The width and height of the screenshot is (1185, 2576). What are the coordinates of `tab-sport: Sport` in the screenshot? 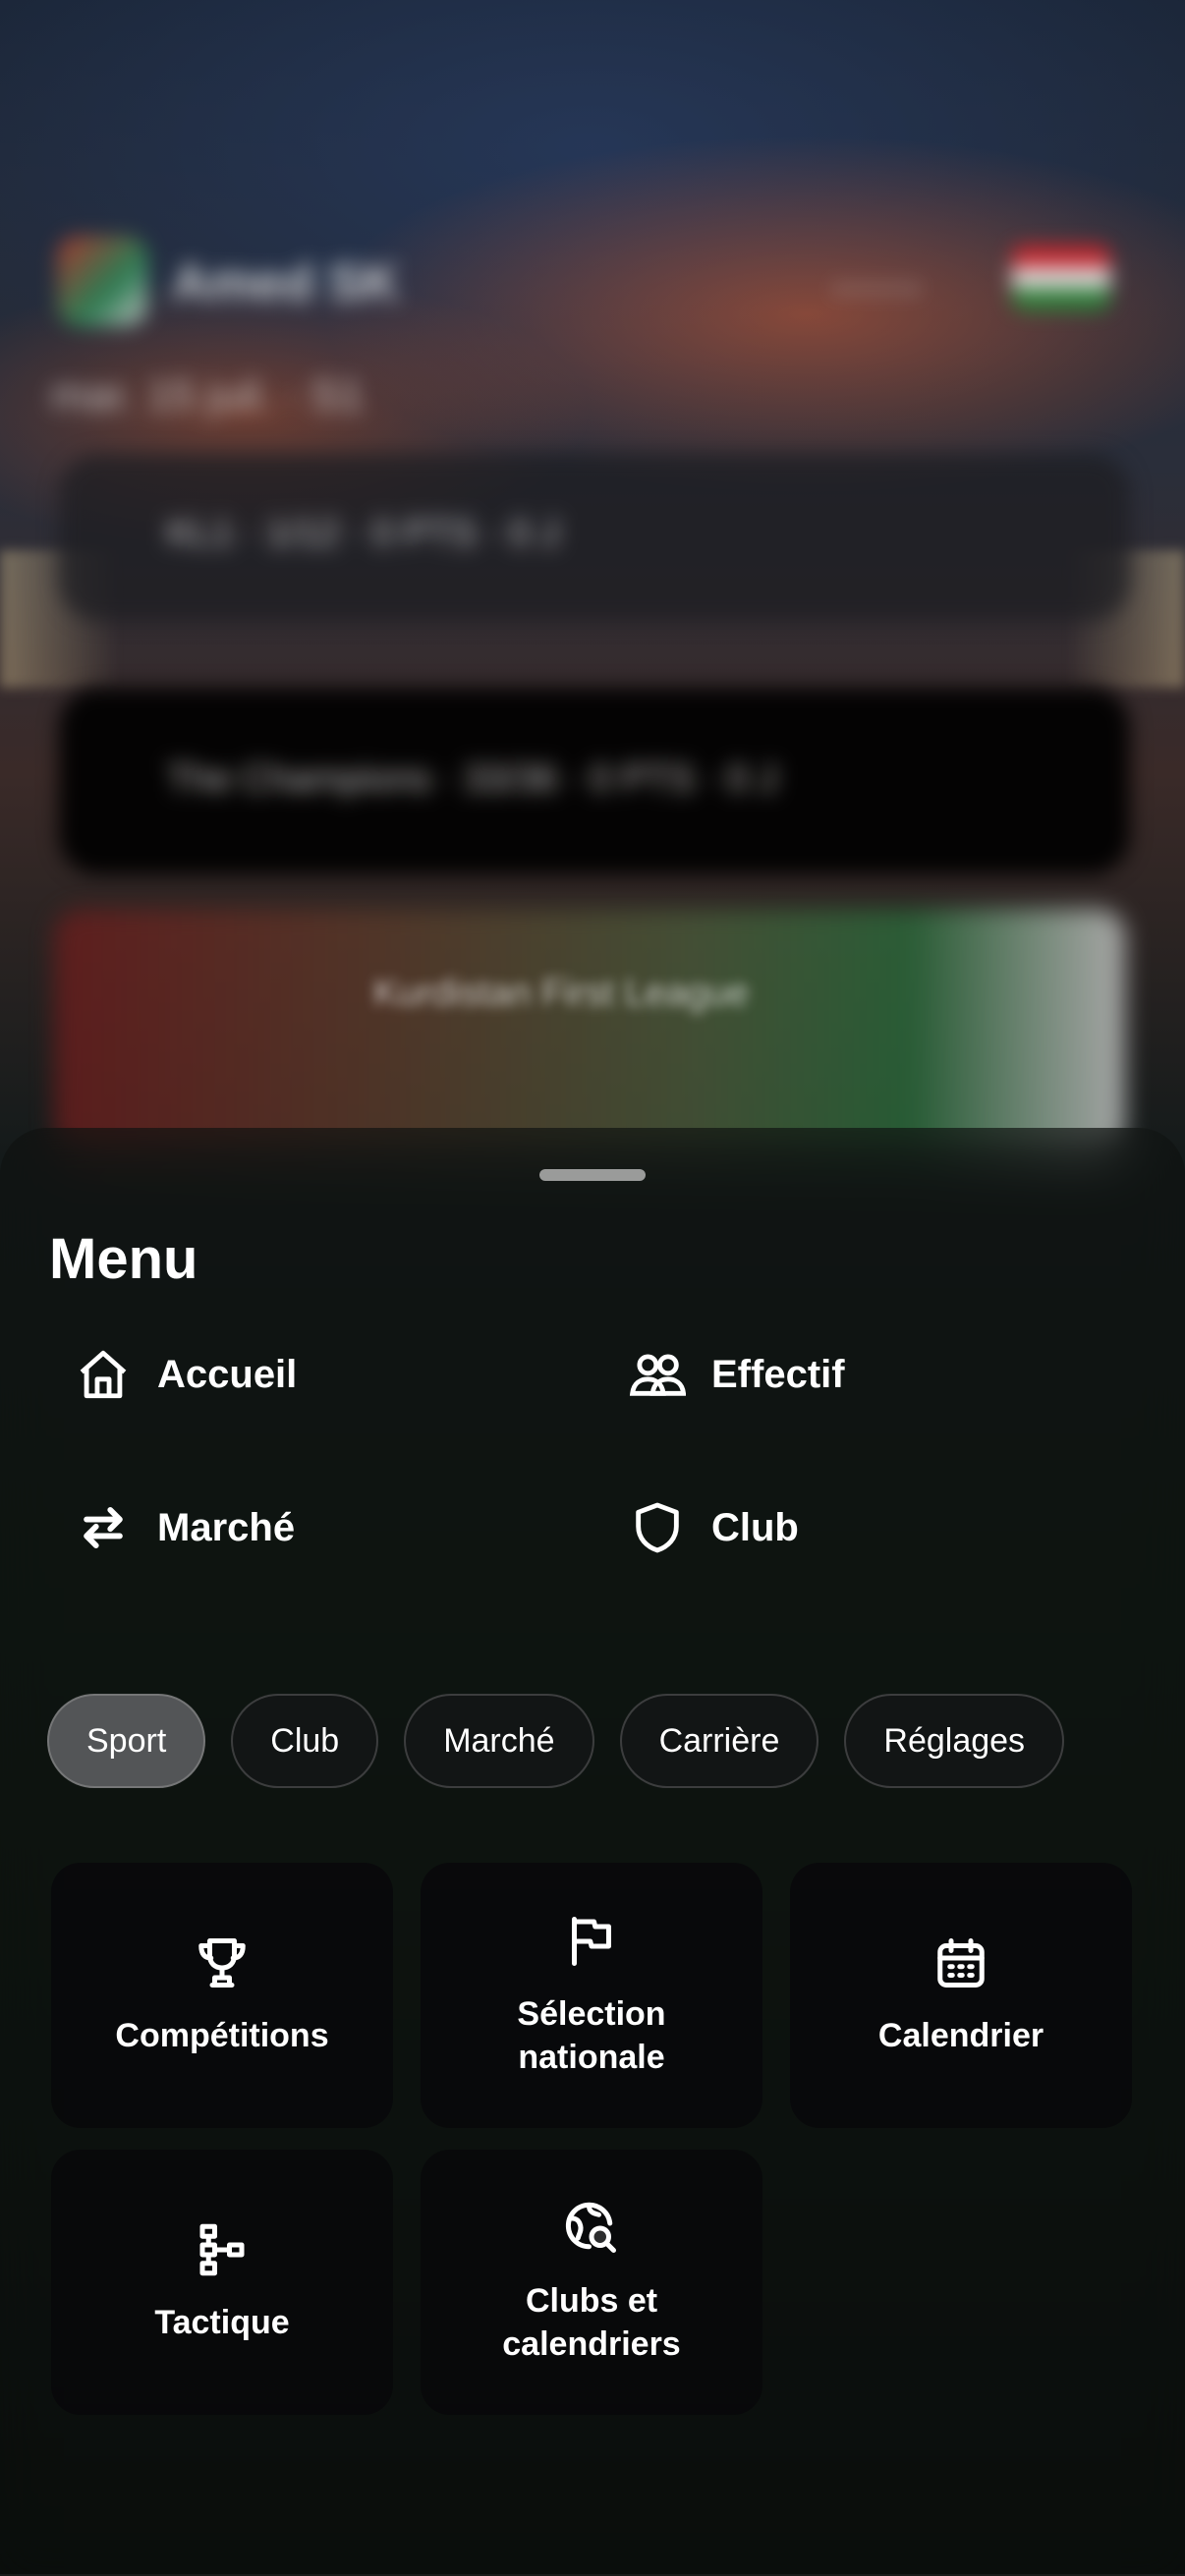 It's located at (127, 1741).